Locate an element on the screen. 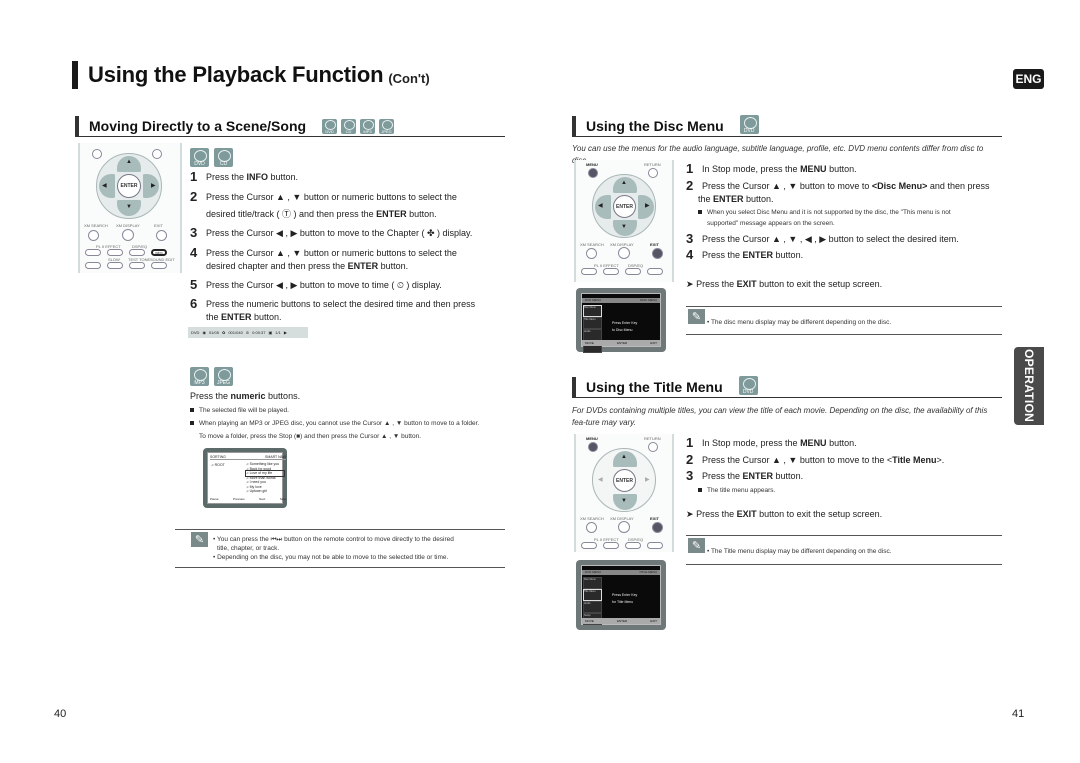 This screenshot has width=1080, height=763. title-menu-title: Using the Title Menu is located at coordinates (654, 387).